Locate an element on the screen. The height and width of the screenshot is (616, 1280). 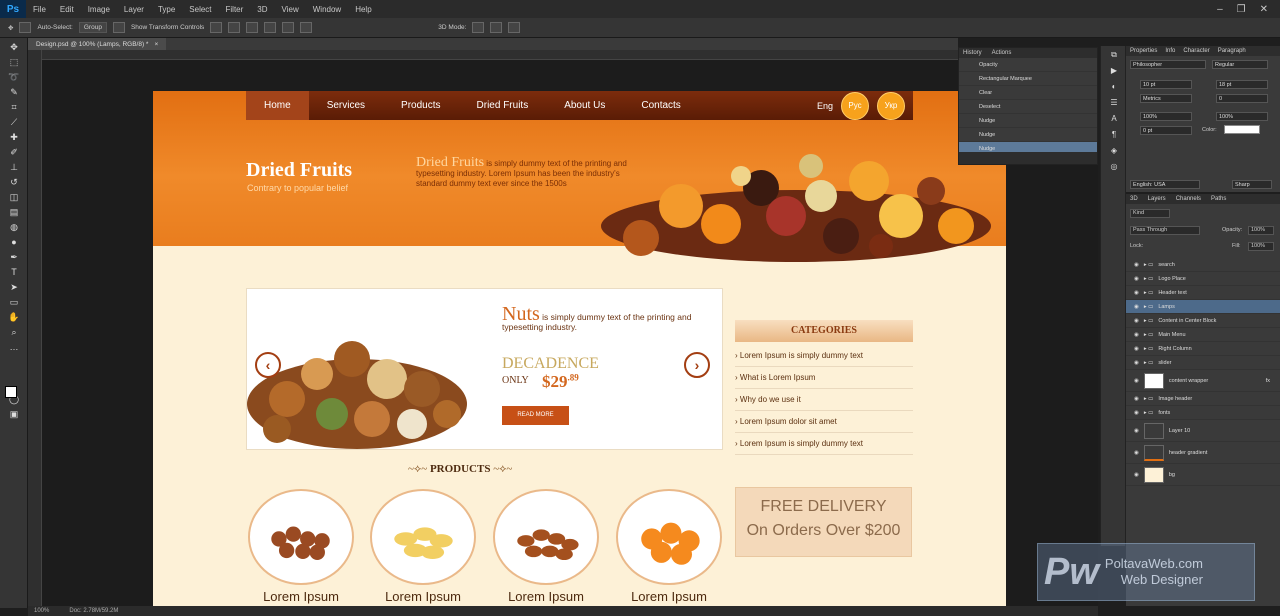
antialias-select: Sharp is located at coordinates (1252, 184).